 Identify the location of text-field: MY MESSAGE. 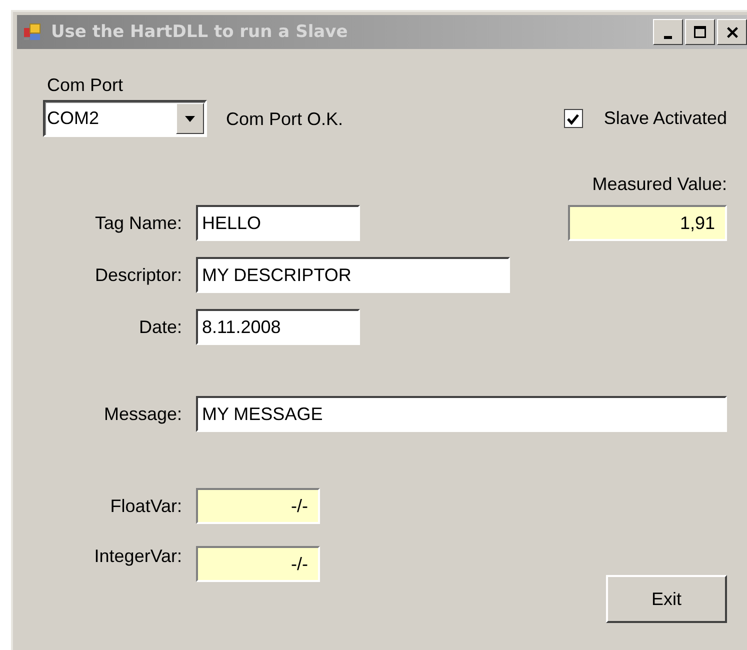
(461, 414).